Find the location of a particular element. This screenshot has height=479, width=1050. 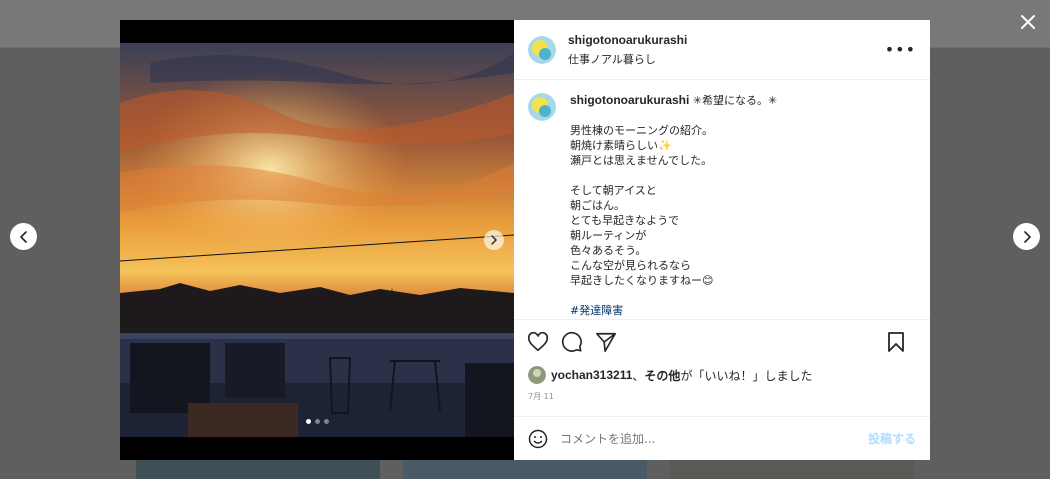

more-icon: ••• is located at coordinates (900, 49).